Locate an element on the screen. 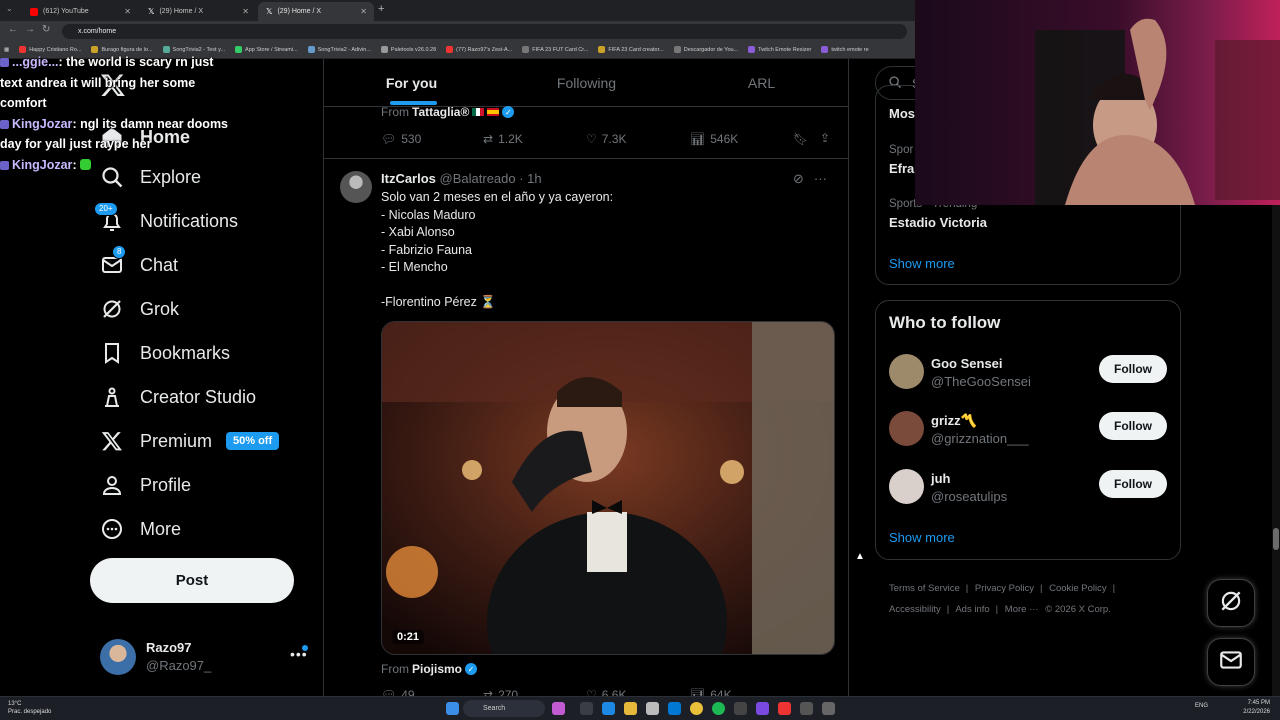  follow-suggestion: grizz〽️ @grizznation___ Follow is located at coordinates (1029, 431).